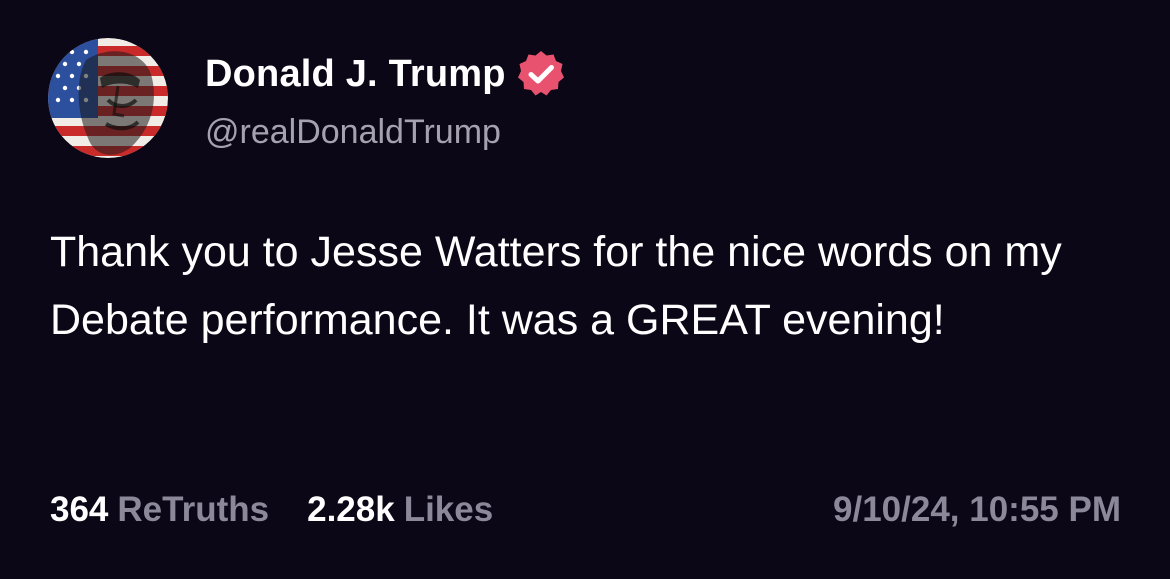  Describe the element at coordinates (355, 74) in the screenshot. I see `author-display-name: Donald J. Trump` at that location.